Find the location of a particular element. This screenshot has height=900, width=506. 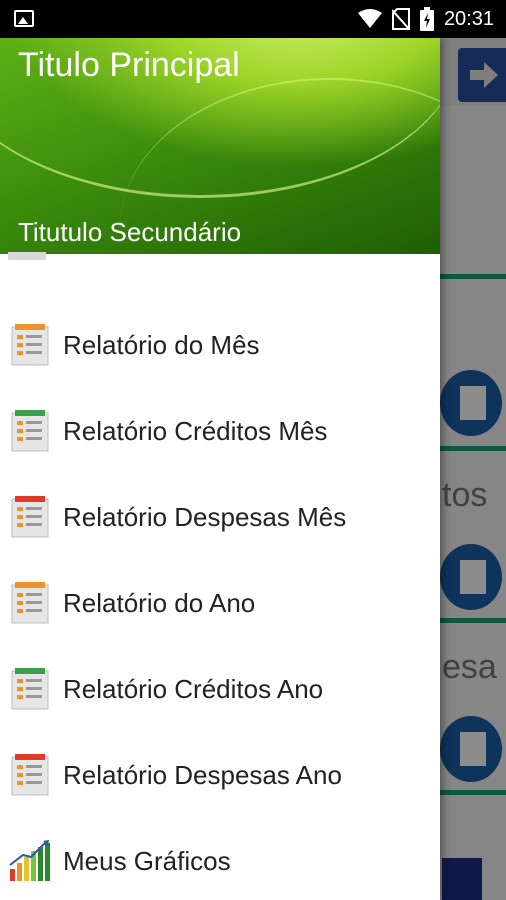

status-bar: 20:31 is located at coordinates (253, 19).